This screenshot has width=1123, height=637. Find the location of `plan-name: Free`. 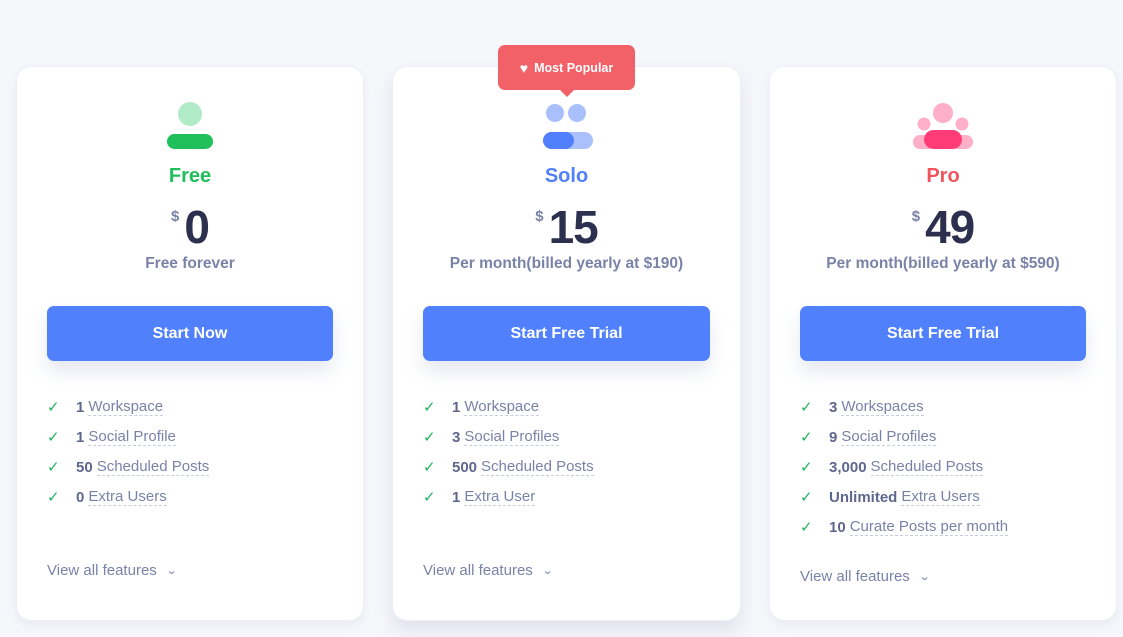

plan-name: Free is located at coordinates (190, 176).